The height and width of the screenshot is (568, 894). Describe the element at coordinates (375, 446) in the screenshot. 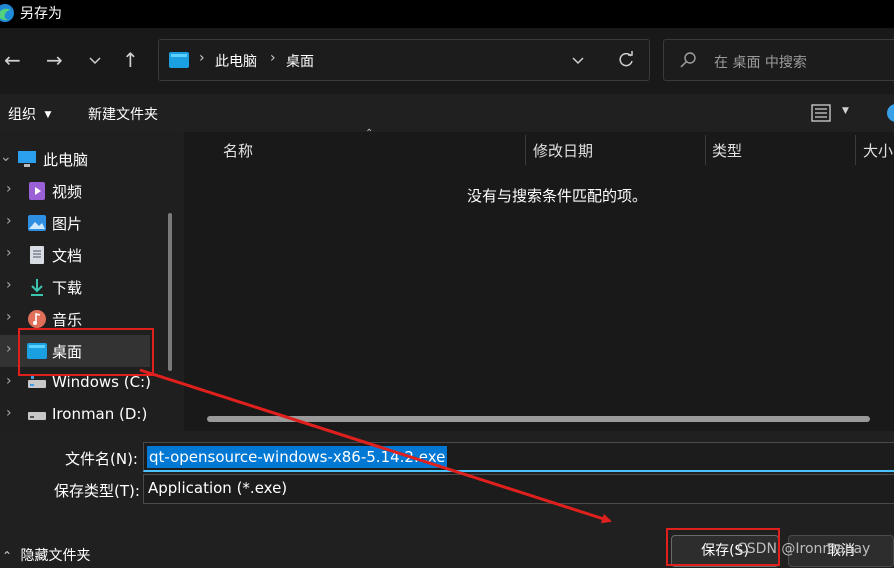

I see `annotation-arrow` at that location.